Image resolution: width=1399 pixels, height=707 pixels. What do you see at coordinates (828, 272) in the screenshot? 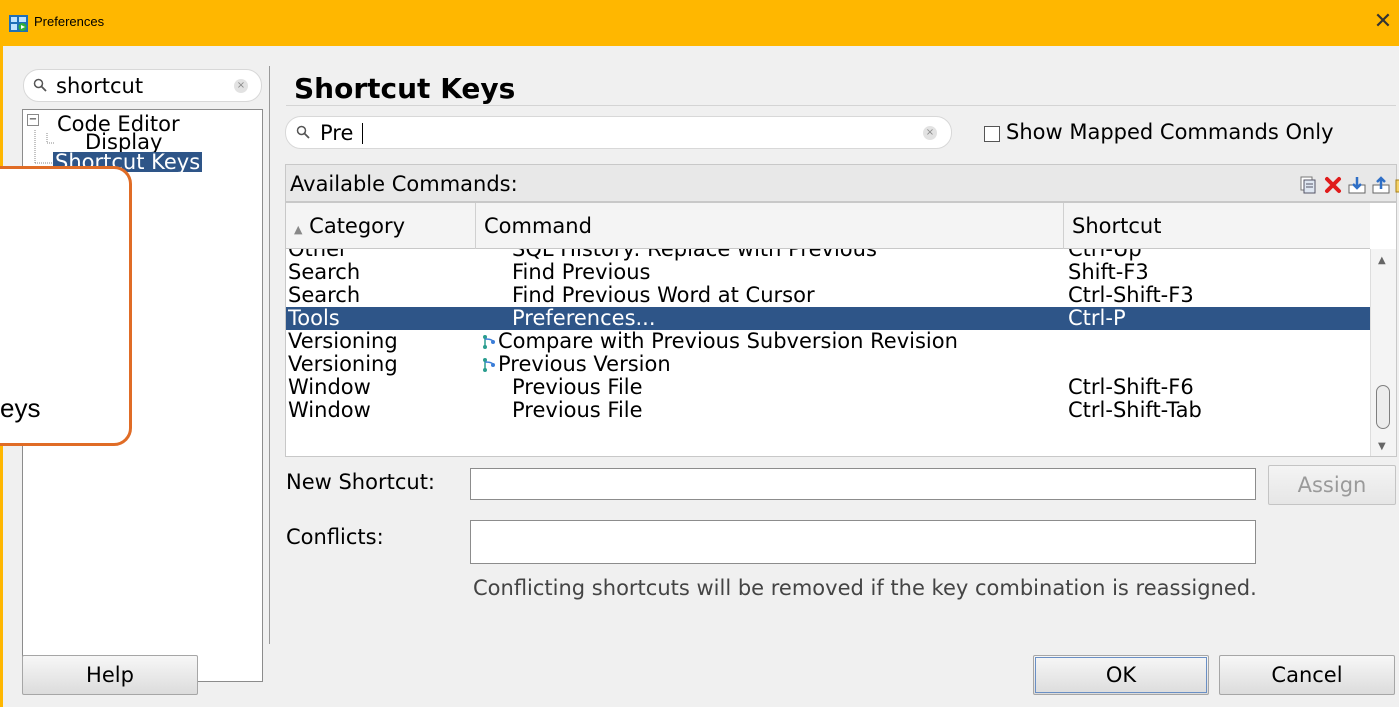
I see `table-row: Search Find Previous Shift-F3` at bounding box center [828, 272].